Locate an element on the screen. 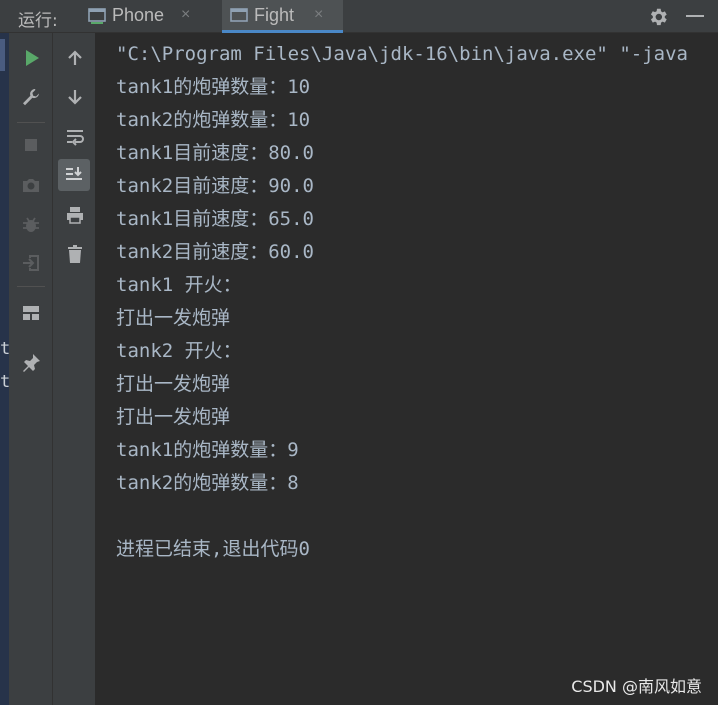 This screenshot has width=718, height=705. print-icon is located at coordinates (75, 215).